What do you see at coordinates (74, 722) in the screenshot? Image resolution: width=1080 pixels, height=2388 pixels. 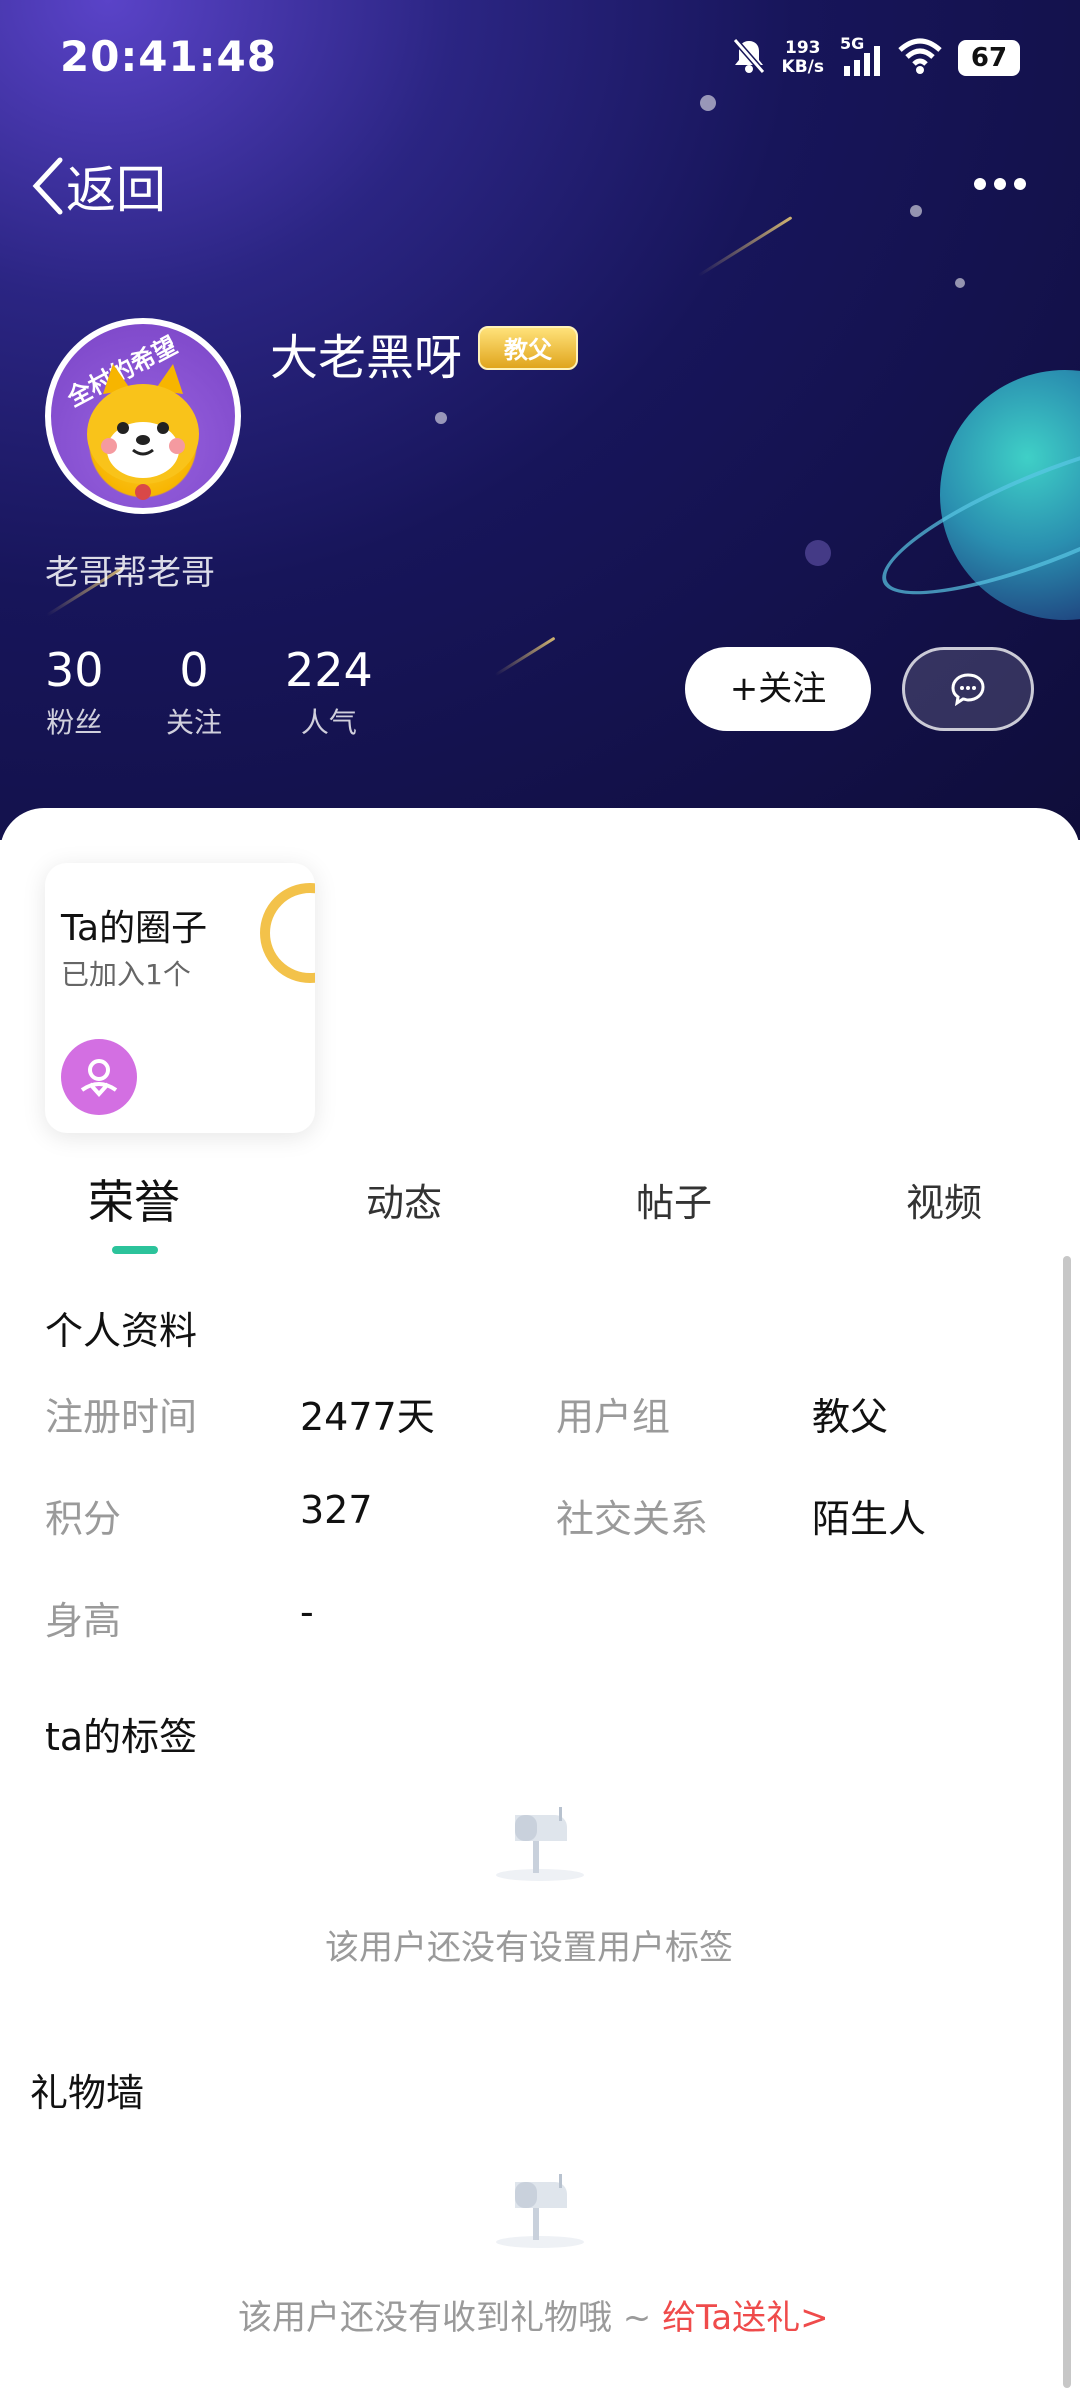 I see `stat-label: 粉丝` at bounding box center [74, 722].